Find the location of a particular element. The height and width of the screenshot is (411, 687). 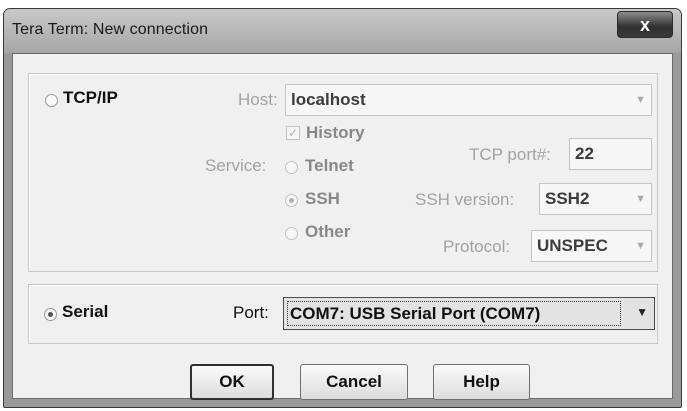

ssh-radio is located at coordinates (291, 200).